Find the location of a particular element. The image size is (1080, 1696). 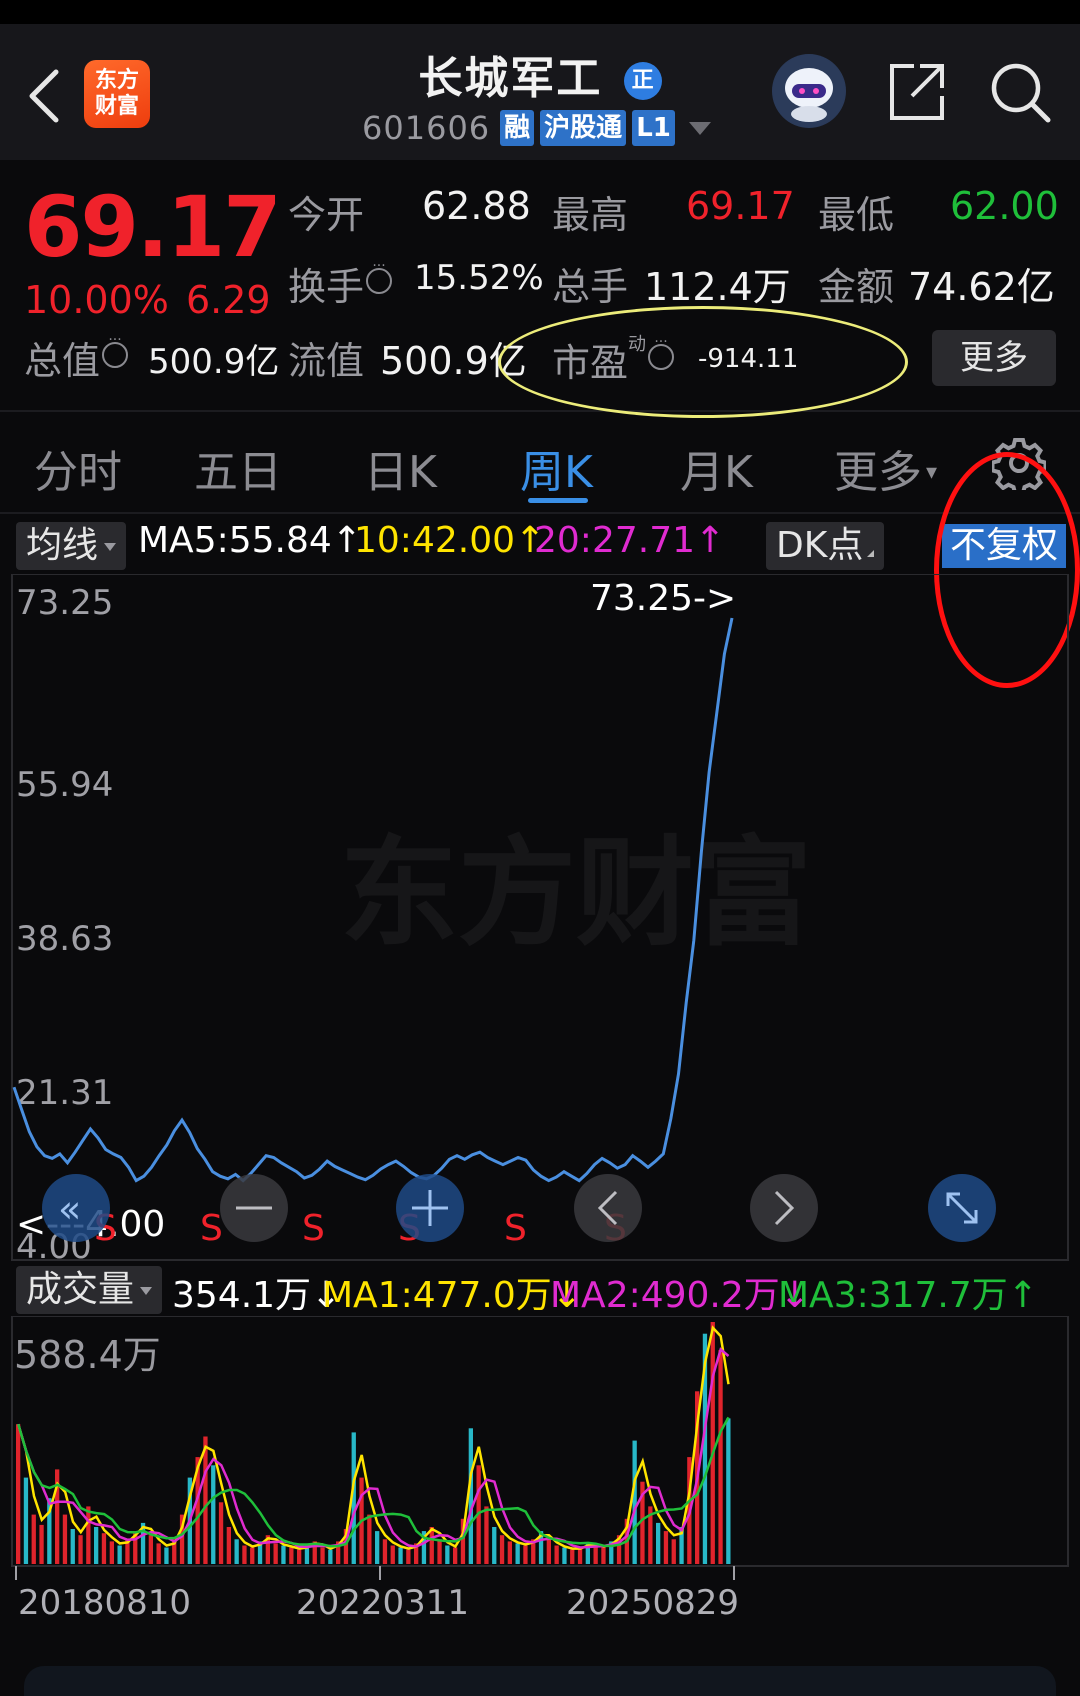

volume-current: 354.1万↓ is located at coordinates (257, 1295).